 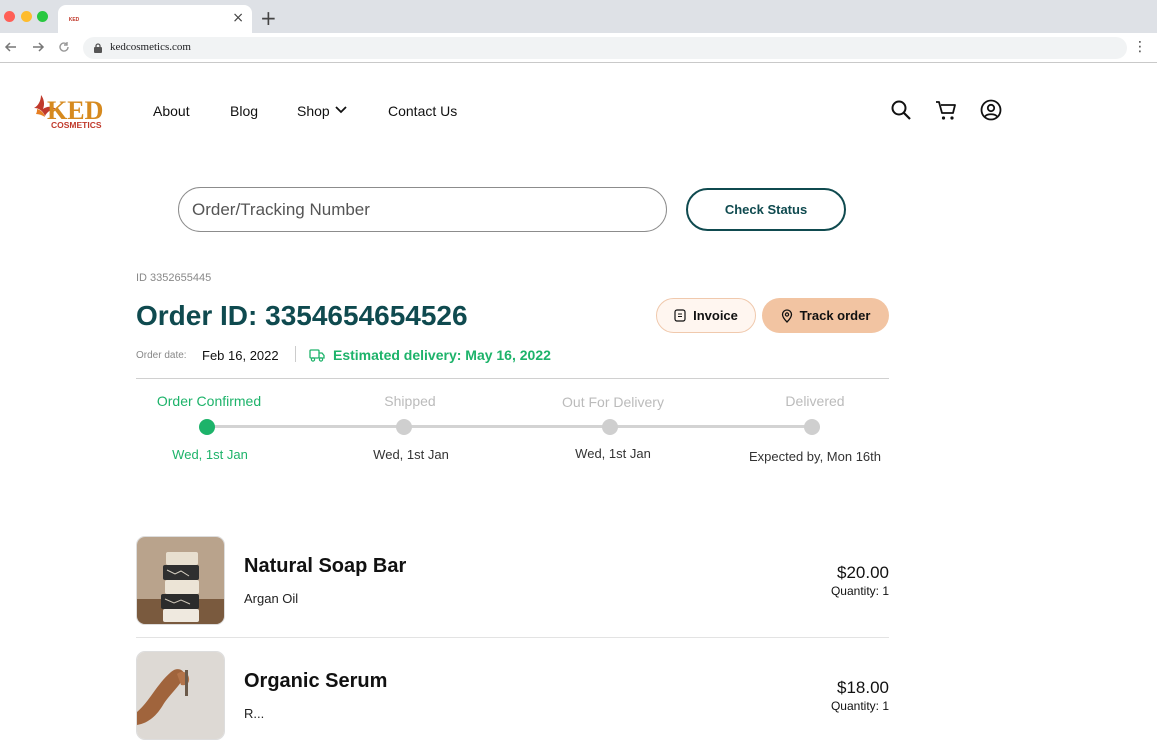 What do you see at coordinates (859, 591) in the screenshot?
I see `item-quantity: Quantity: 1` at bounding box center [859, 591].